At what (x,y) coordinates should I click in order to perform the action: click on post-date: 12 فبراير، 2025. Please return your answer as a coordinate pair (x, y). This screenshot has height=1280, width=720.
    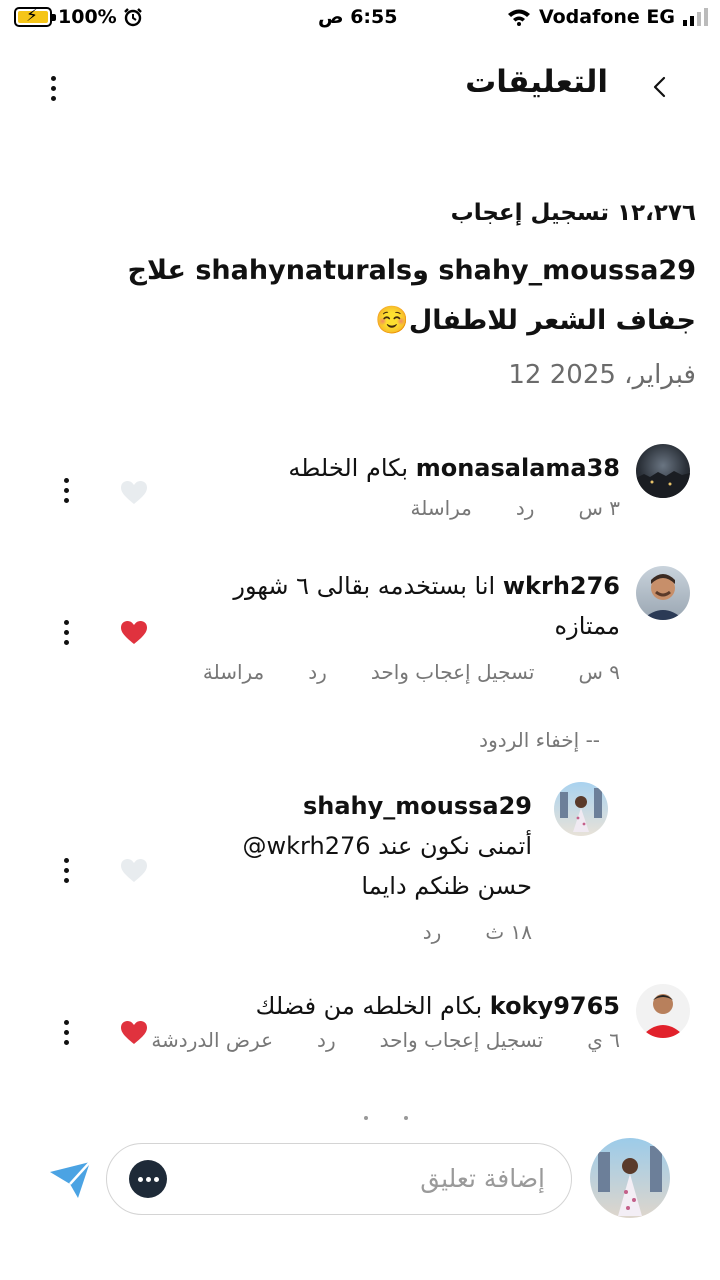
    Looking at the image, I should click on (602, 375).